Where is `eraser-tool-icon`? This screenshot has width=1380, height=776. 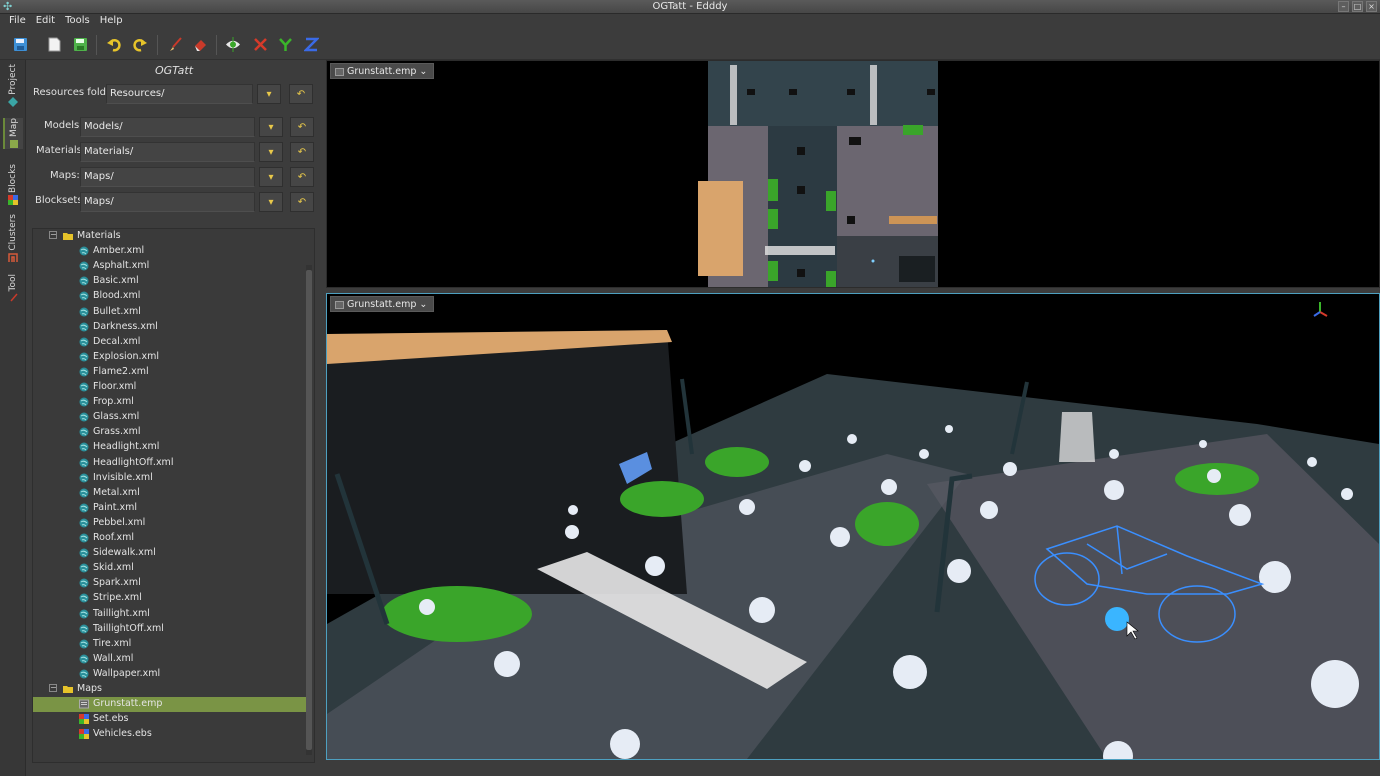 eraser-tool-icon is located at coordinates (200, 44).